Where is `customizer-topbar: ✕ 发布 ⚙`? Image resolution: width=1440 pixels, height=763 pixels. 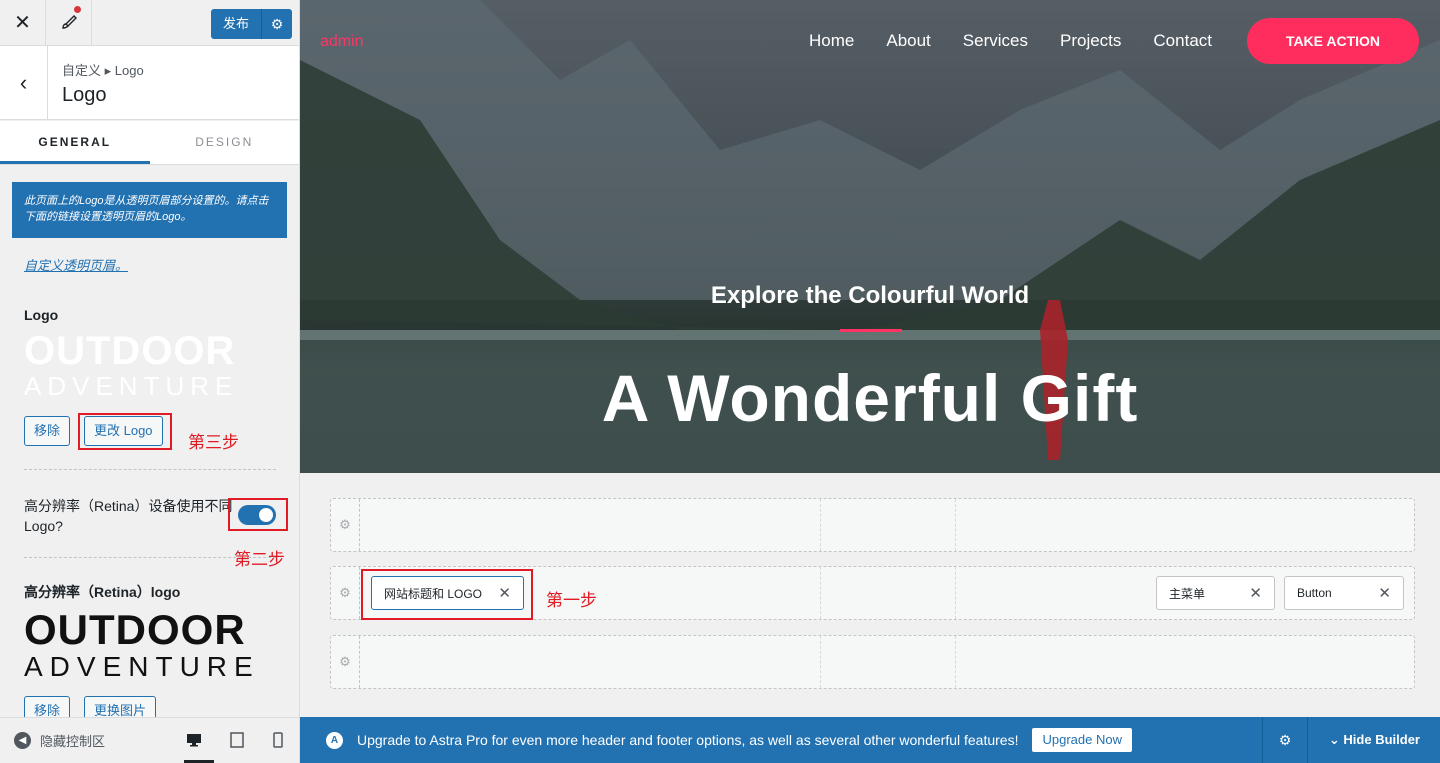
customizer-topbar: ✕ 发布 ⚙ is located at coordinates (149, 23).